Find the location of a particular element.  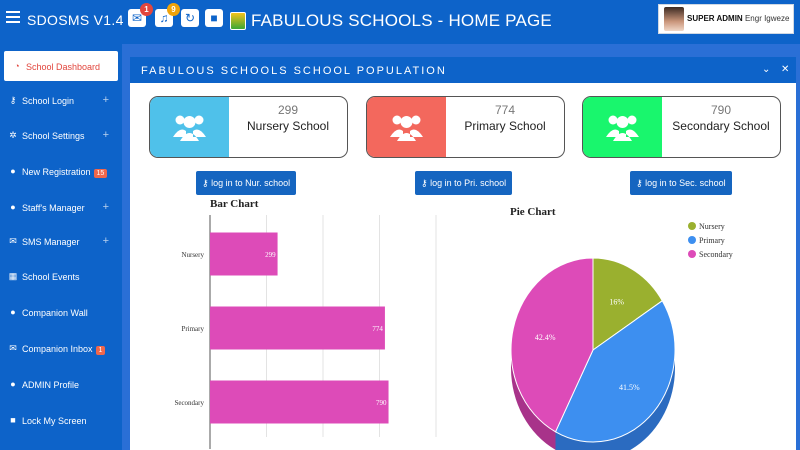

secondary-count: 790 is located at coordinates (721, 110).